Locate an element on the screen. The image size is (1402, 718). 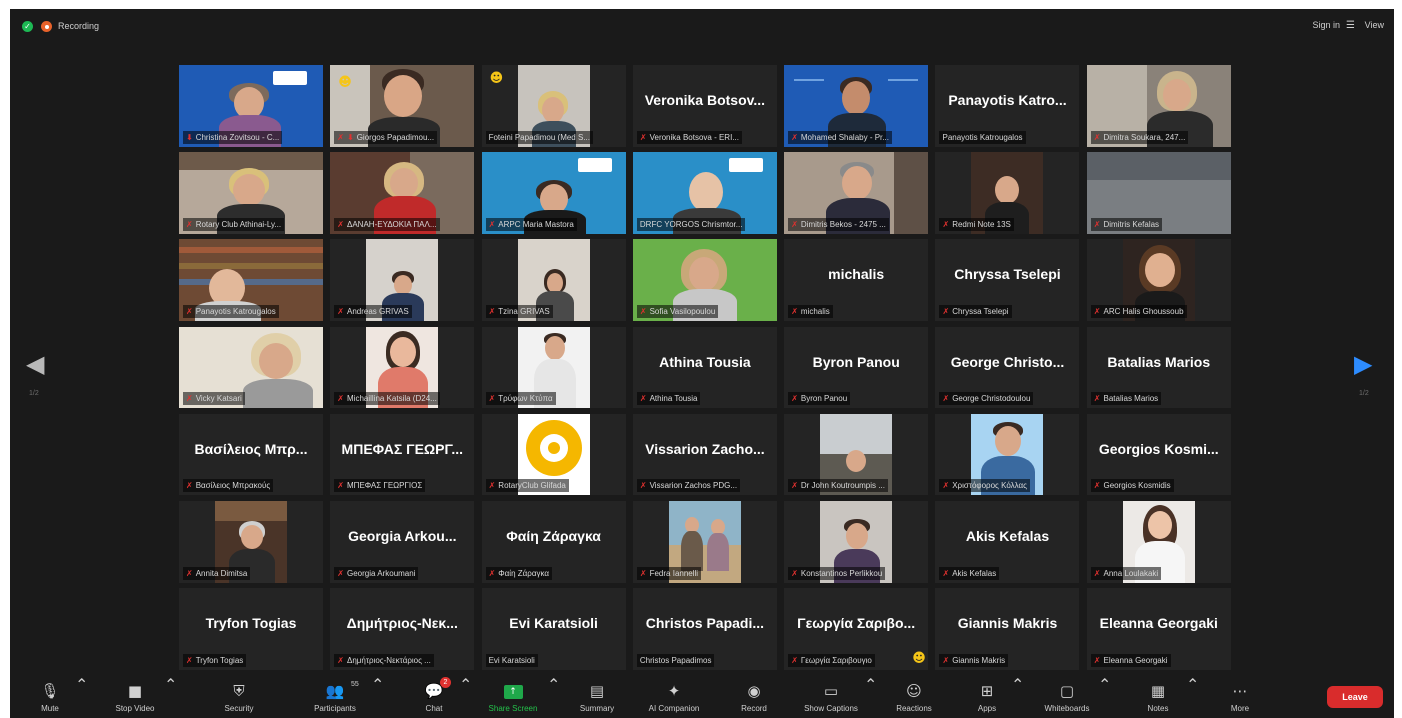
participant-tile: ✗ ARC Halis Ghoussoub is located at coordinates (1158, 280).